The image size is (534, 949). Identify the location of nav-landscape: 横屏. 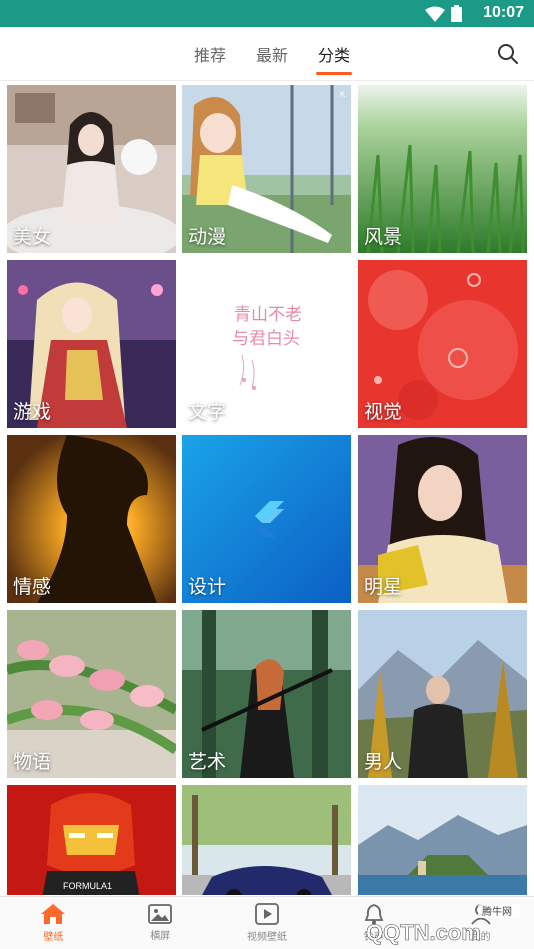
(160, 923).